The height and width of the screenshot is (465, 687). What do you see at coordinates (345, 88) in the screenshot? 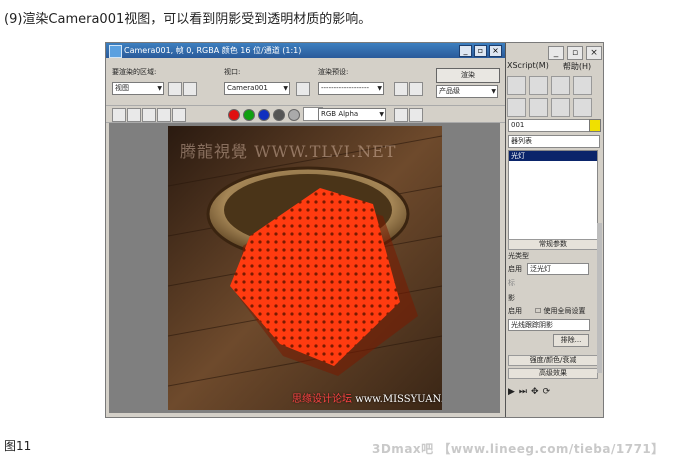
I see `preset-dropdown-value: -------------------` at bounding box center [345, 88].